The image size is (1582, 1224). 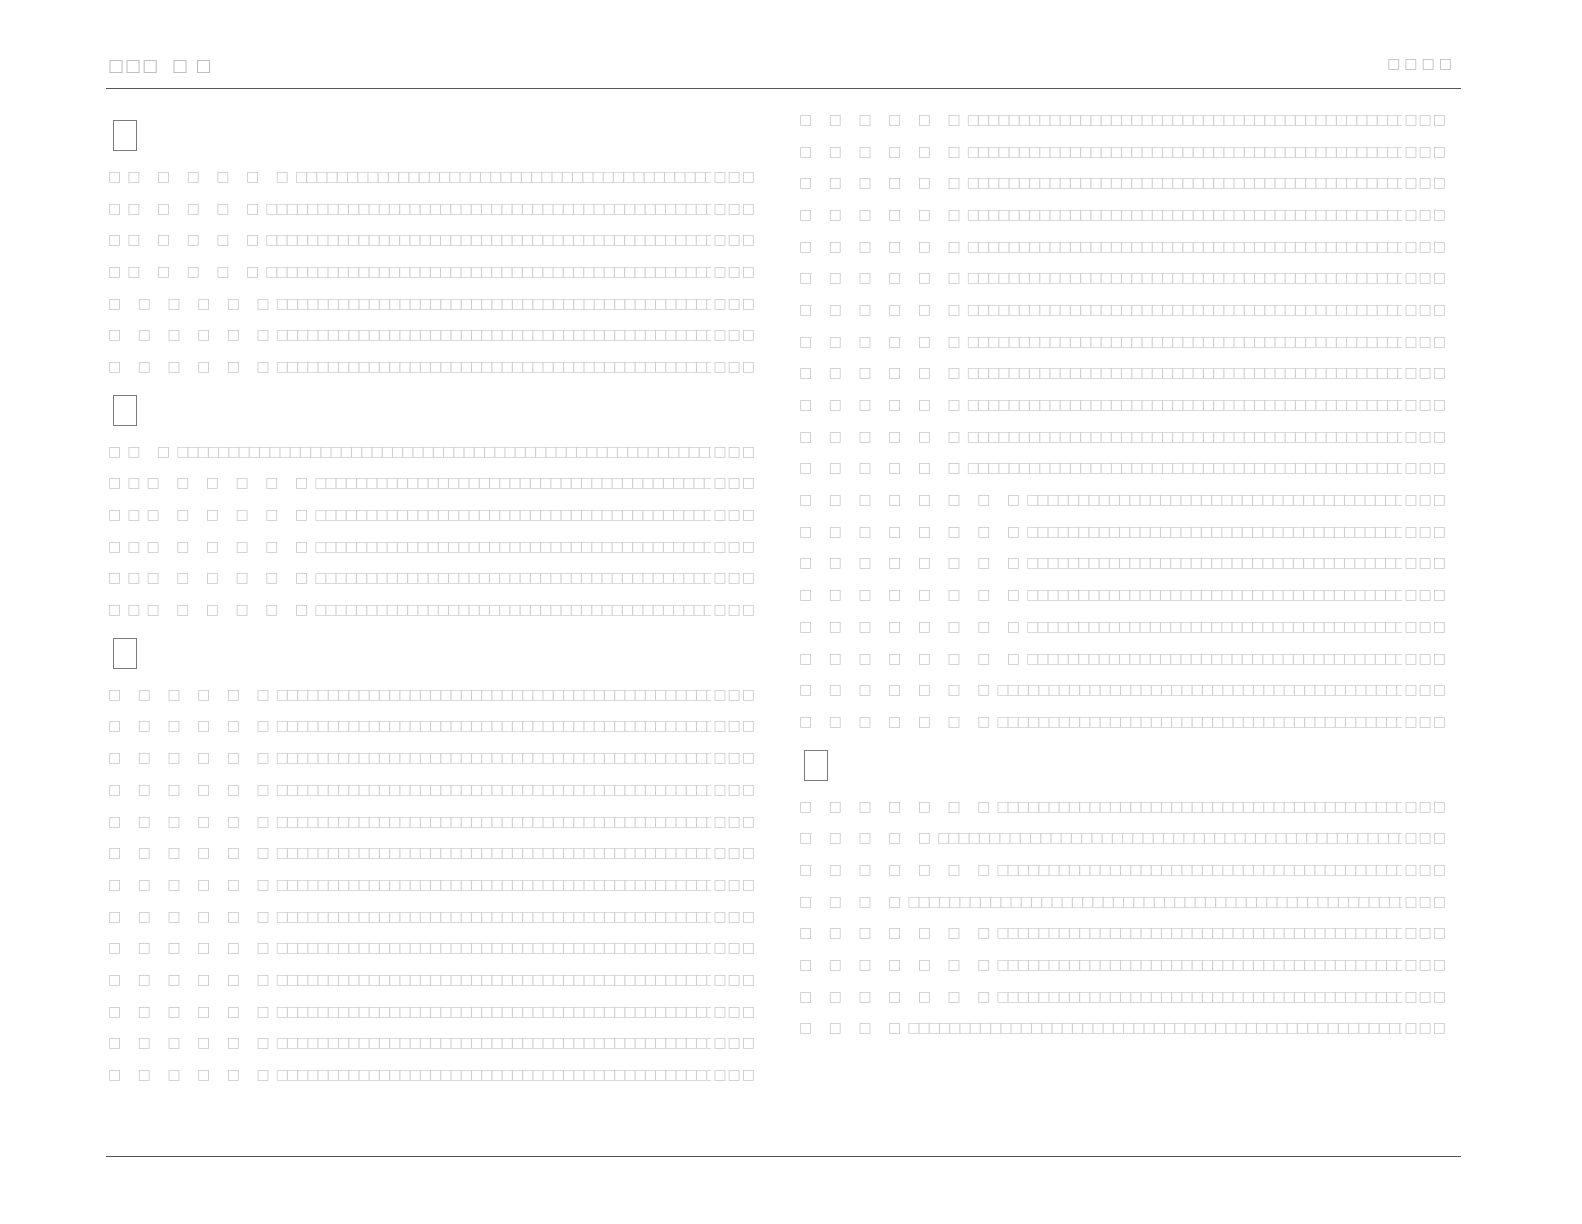 What do you see at coordinates (1421, 64) in the screenshot?
I see `header-right-text: □□□□` at bounding box center [1421, 64].